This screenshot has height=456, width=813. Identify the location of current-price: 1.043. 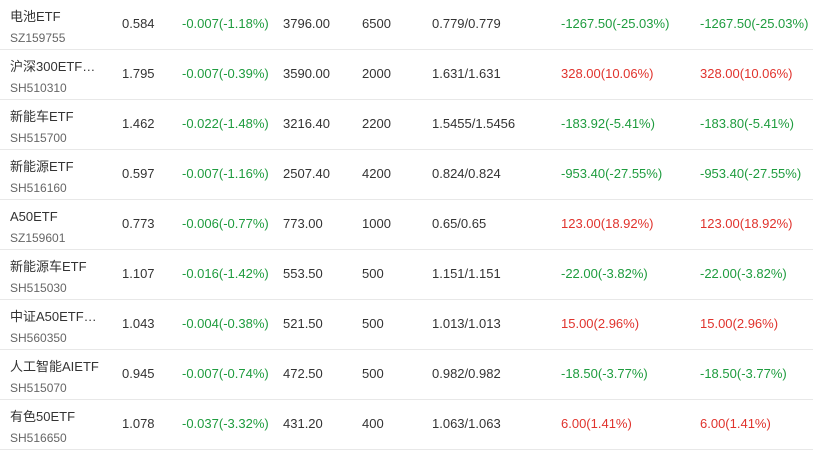
(138, 323).